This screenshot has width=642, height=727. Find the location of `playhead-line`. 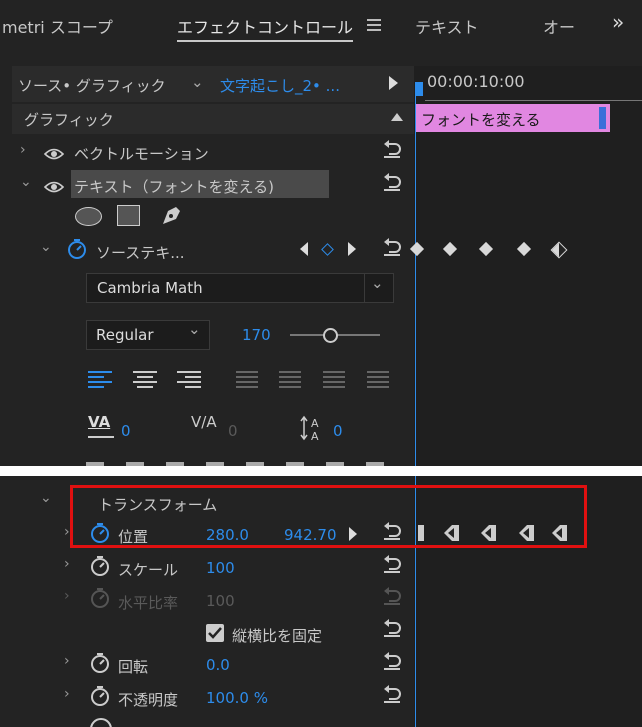

playhead-line is located at coordinates (415, 281).